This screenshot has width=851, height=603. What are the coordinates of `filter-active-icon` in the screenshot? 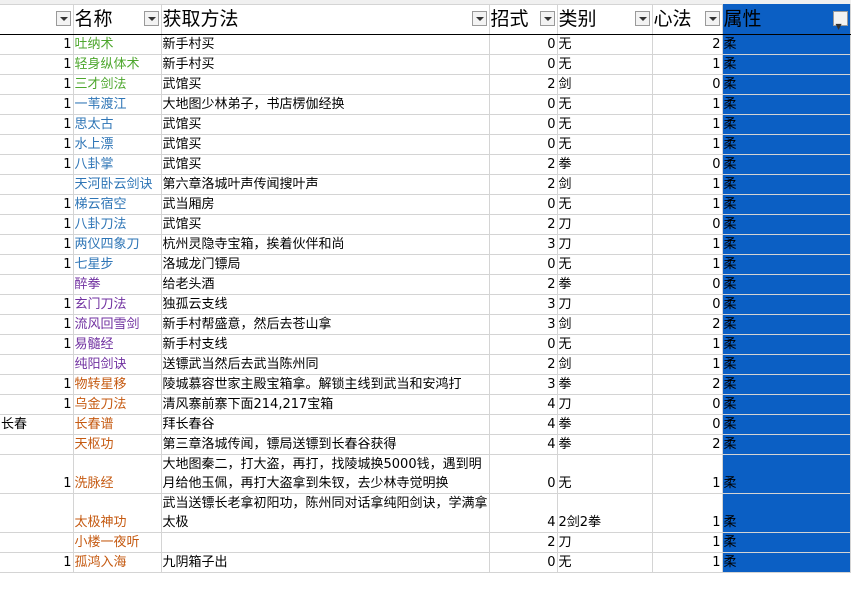 It's located at (840, 22).